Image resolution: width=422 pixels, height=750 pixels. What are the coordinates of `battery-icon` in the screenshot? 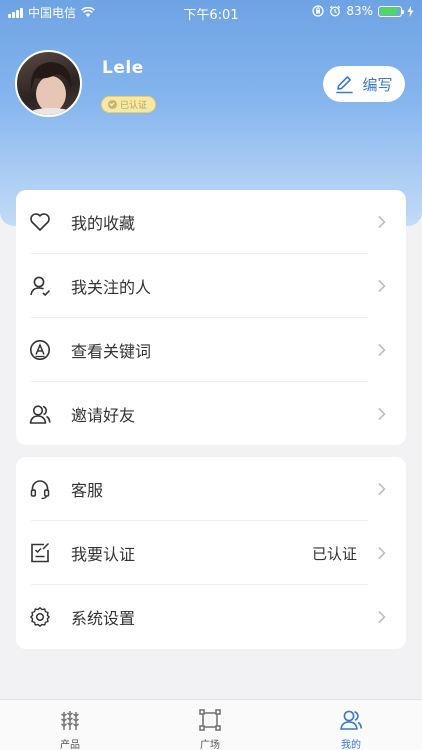 It's located at (391, 11).